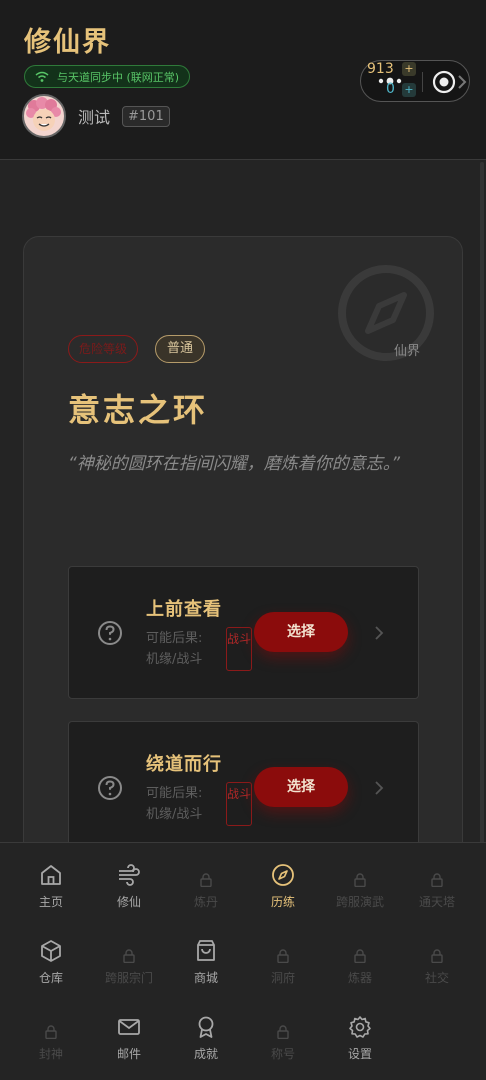 This screenshot has width=486, height=1080. What do you see at coordinates (206, 969) in the screenshot?
I see `nav-item-shop: 商城` at bounding box center [206, 969].